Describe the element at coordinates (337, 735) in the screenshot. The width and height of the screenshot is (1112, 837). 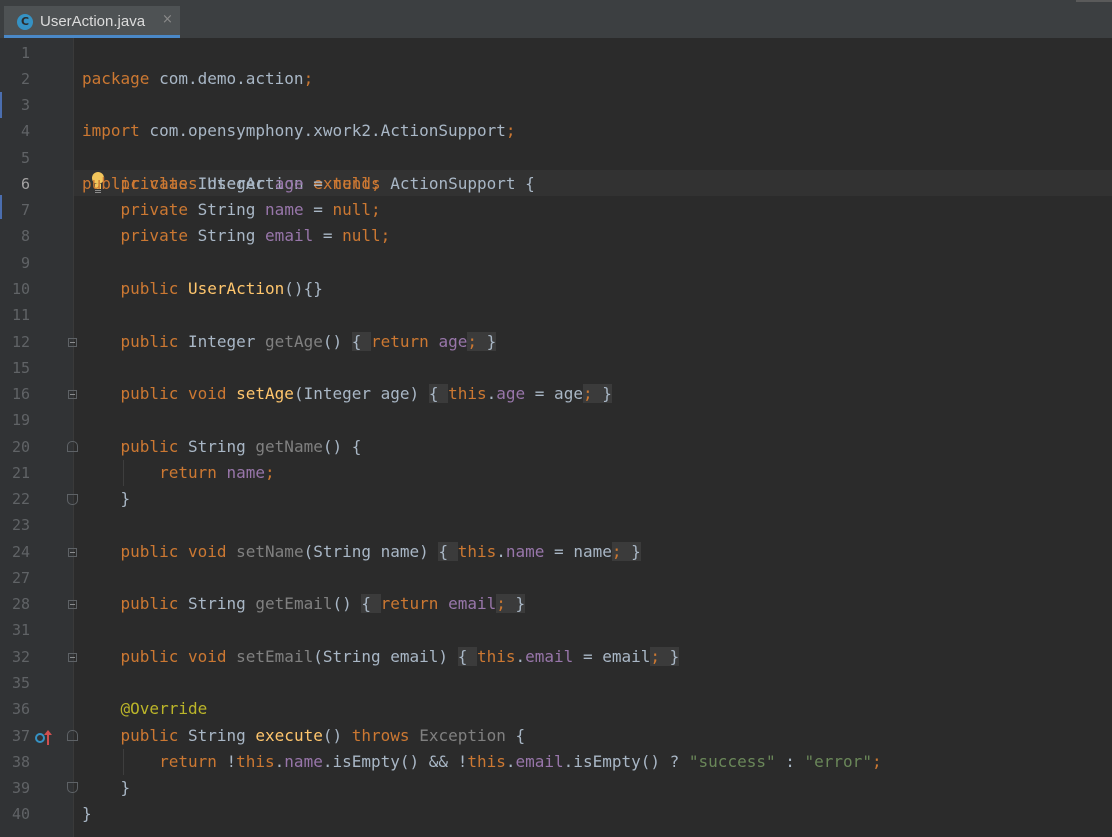
I see `paren: ()` at that location.